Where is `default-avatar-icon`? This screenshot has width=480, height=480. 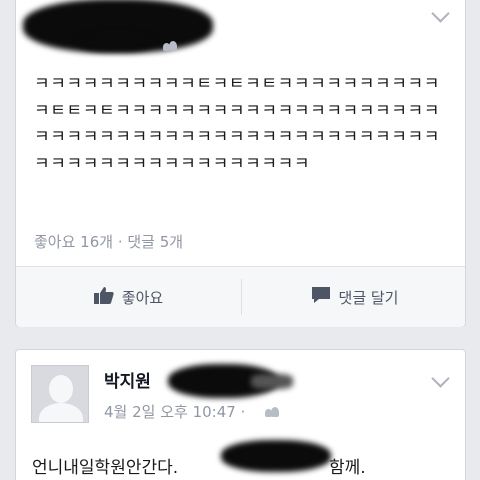
default-avatar-icon is located at coordinates (60, 394).